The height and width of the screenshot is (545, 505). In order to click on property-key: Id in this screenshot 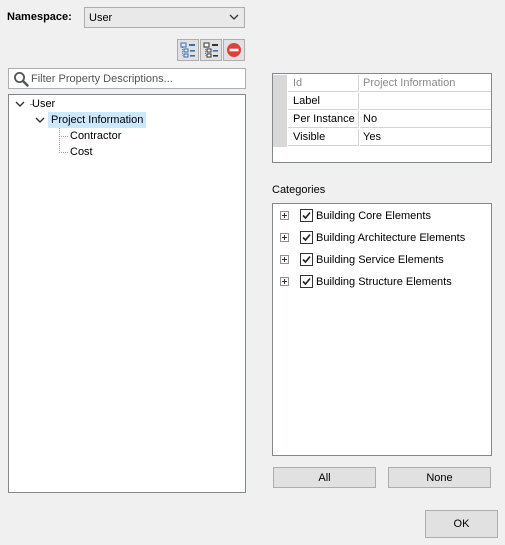, I will do `click(323, 83)`.